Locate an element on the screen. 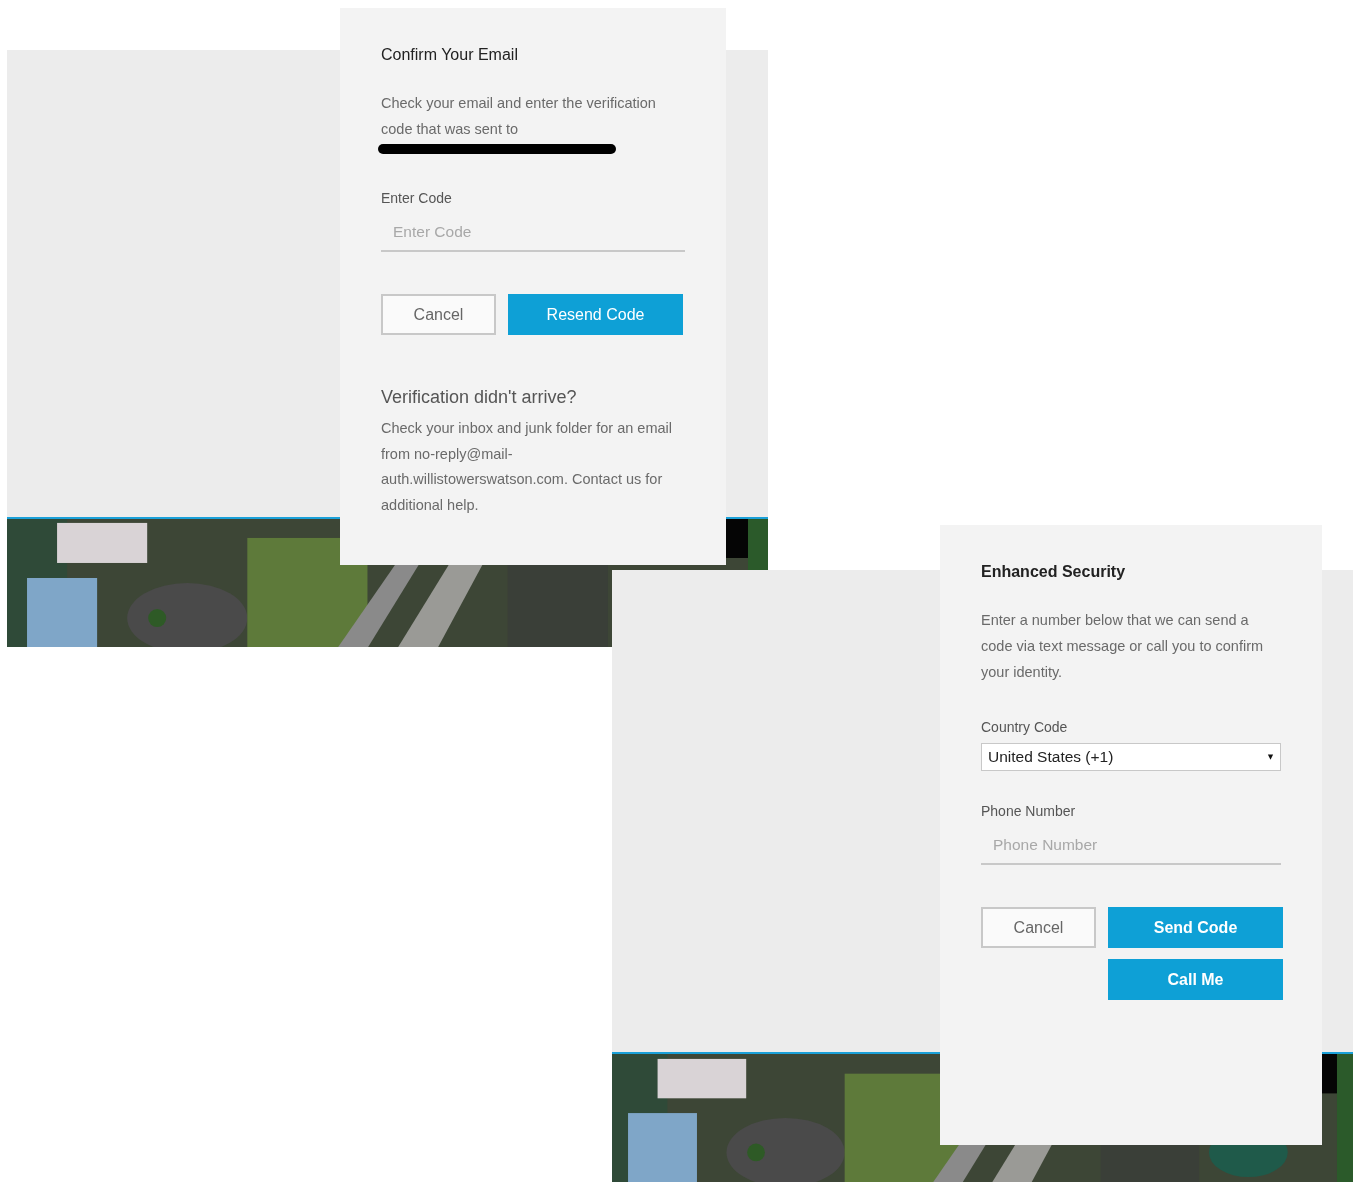  instruction-text: Enter a number below that we can send a code via text message or call you to confirm your identity. is located at coordinates (1123, 646).